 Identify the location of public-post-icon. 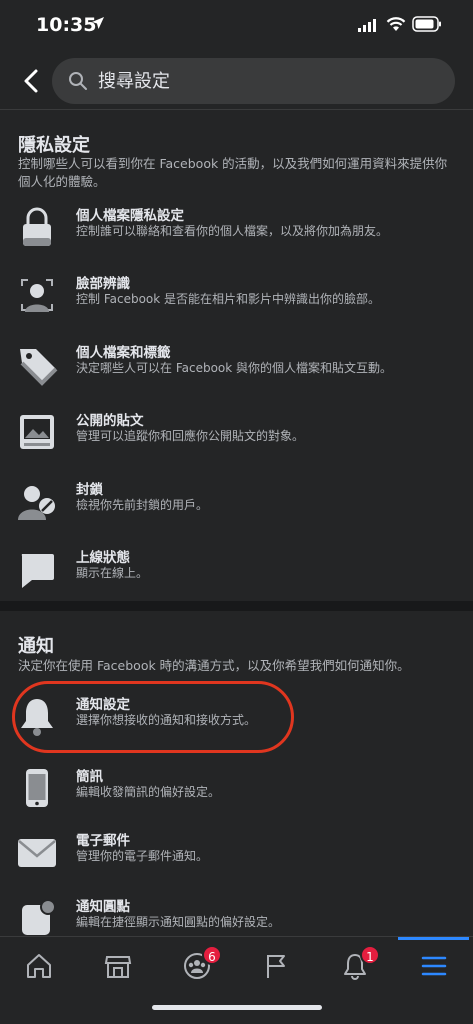
(37, 432).